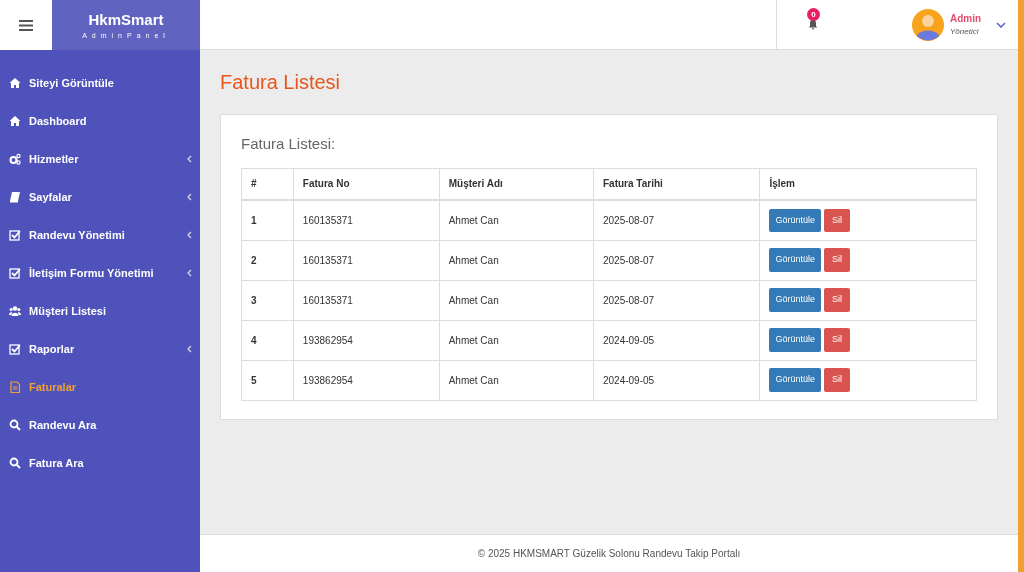  What do you see at coordinates (15, 387) in the screenshot?
I see `document-icon` at bounding box center [15, 387].